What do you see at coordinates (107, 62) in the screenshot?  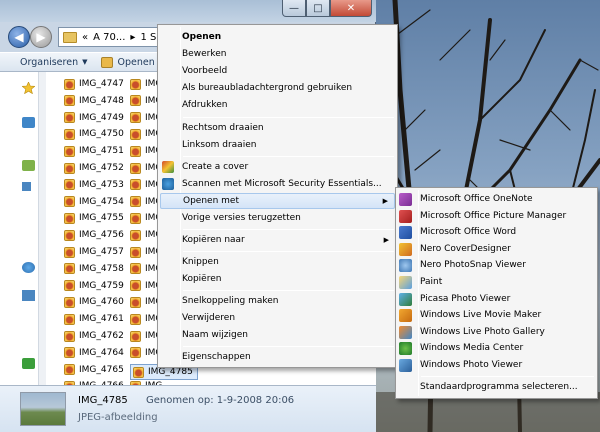 I see `open-icon` at bounding box center [107, 62].